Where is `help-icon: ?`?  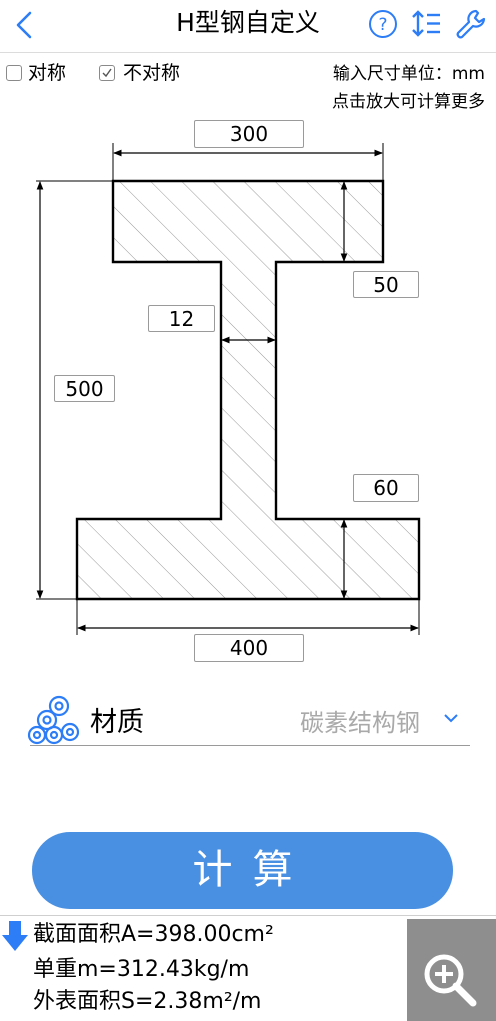 help-icon: ? is located at coordinates (383, 24).